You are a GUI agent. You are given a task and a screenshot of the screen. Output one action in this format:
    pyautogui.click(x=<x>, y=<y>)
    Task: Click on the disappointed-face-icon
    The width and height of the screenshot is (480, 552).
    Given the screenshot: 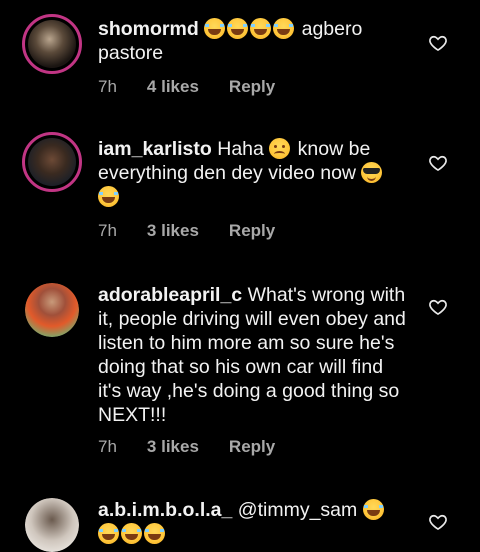 What is the action you would take?
    pyautogui.click(x=280, y=148)
    